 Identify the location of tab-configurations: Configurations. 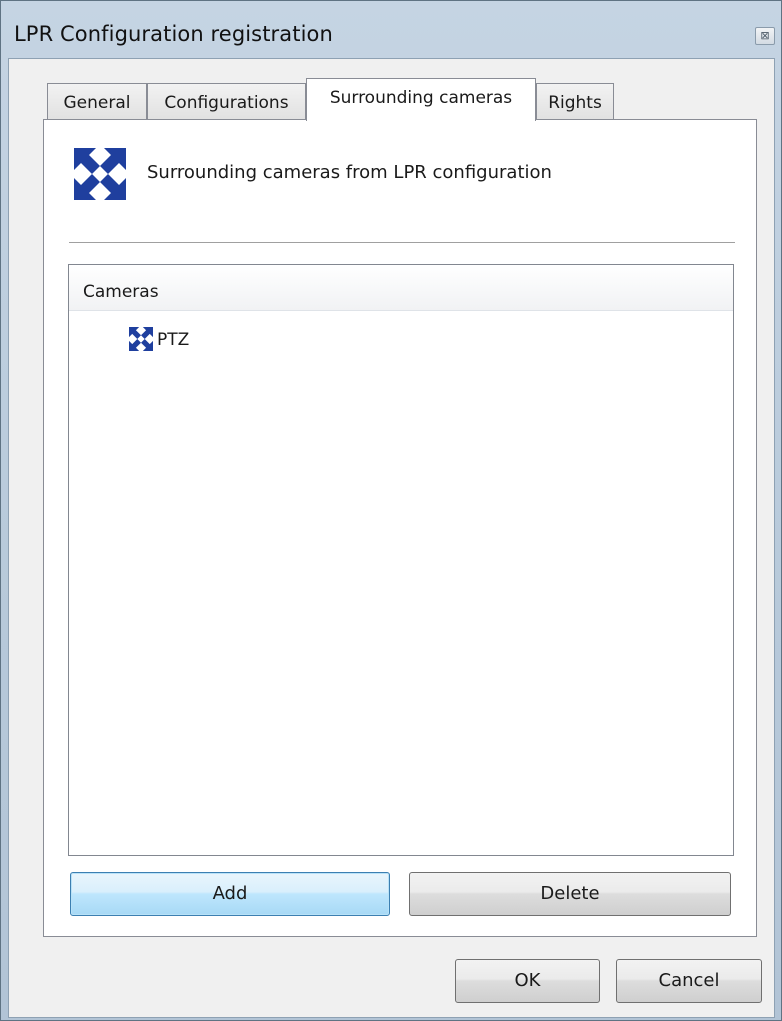
(226, 101).